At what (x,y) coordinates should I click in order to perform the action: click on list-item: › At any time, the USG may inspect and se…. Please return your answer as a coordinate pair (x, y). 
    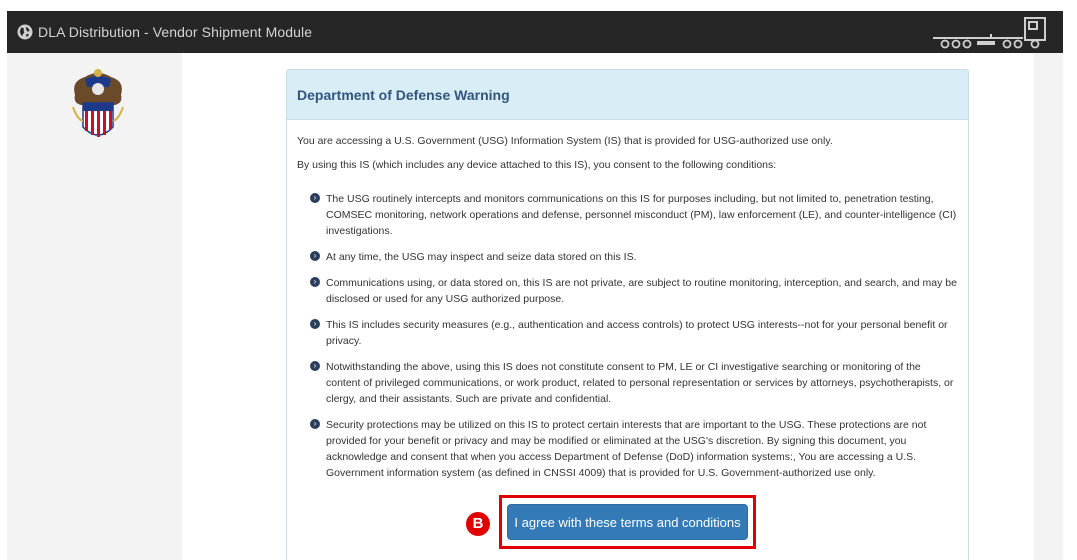
    Looking at the image, I should click on (634, 257).